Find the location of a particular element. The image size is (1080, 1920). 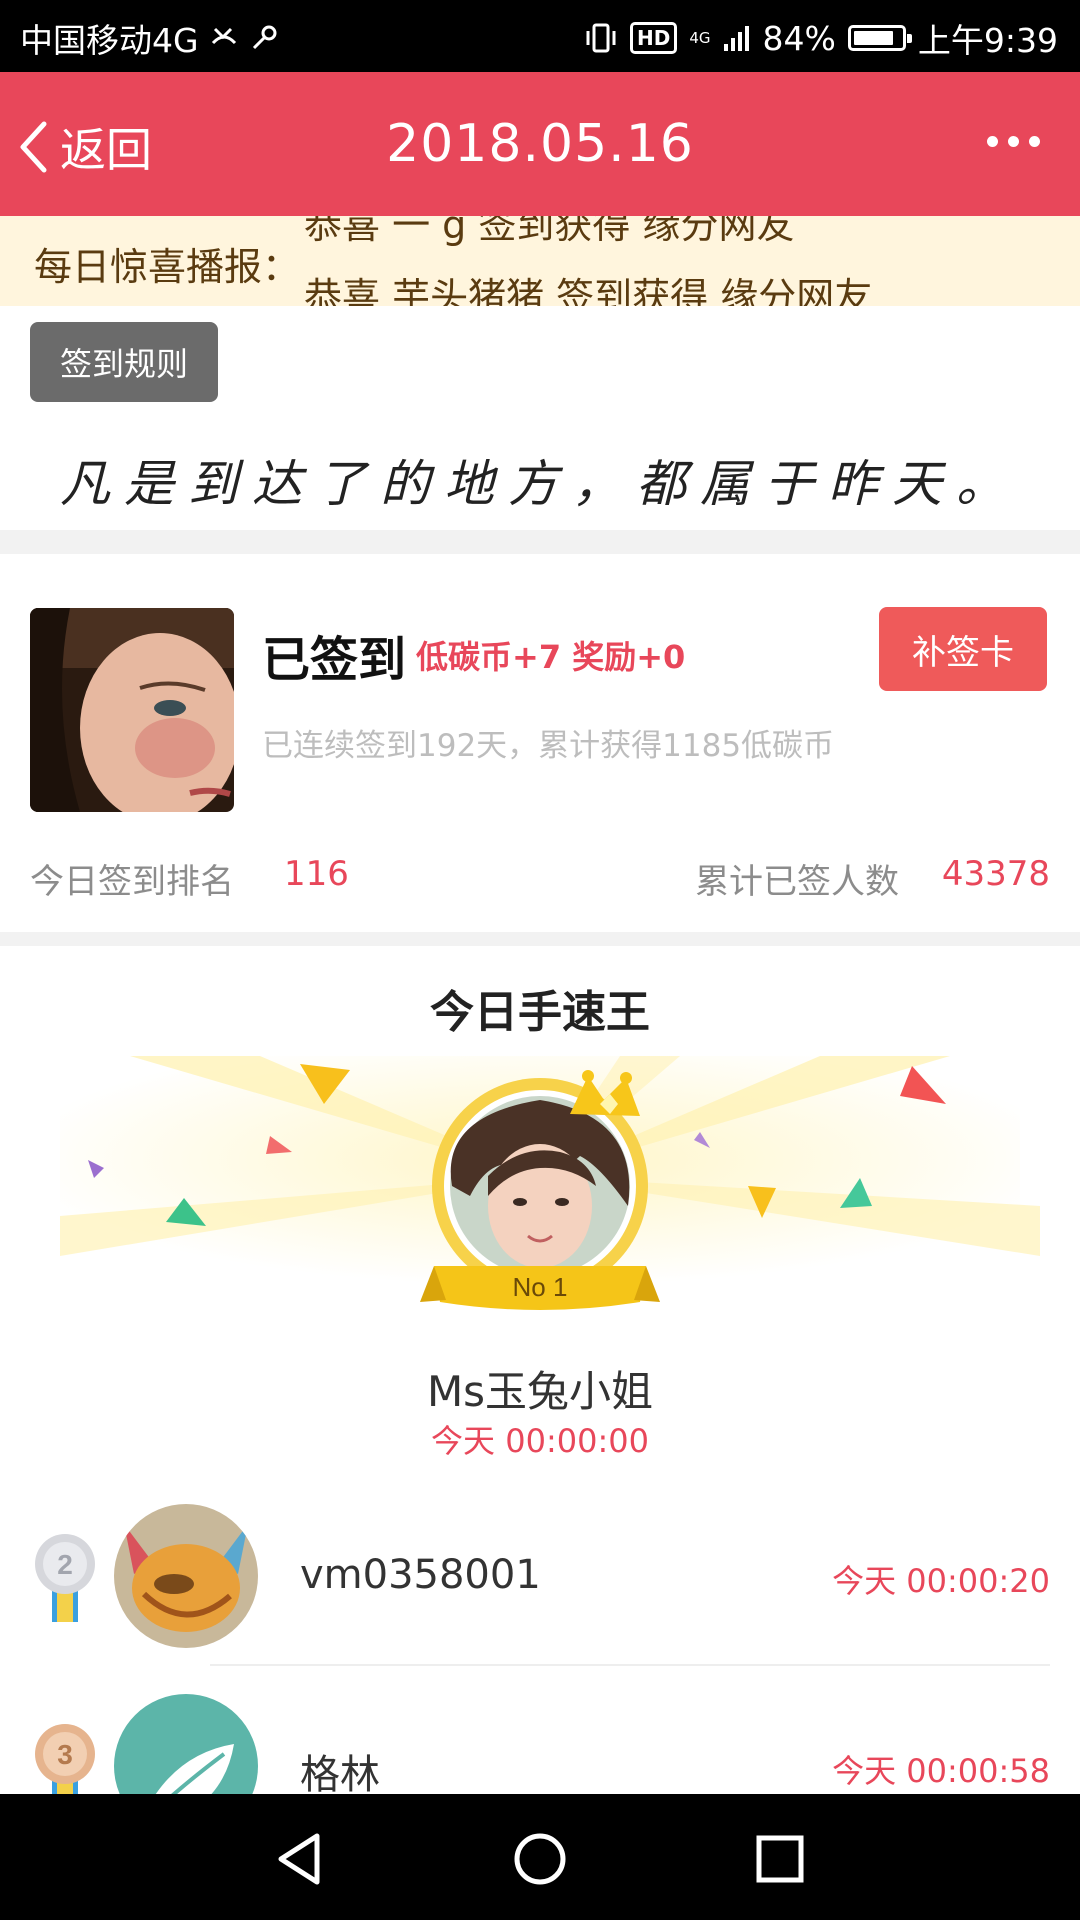

total-signed-label: 累计已签人数 is located at coordinates (797, 882).